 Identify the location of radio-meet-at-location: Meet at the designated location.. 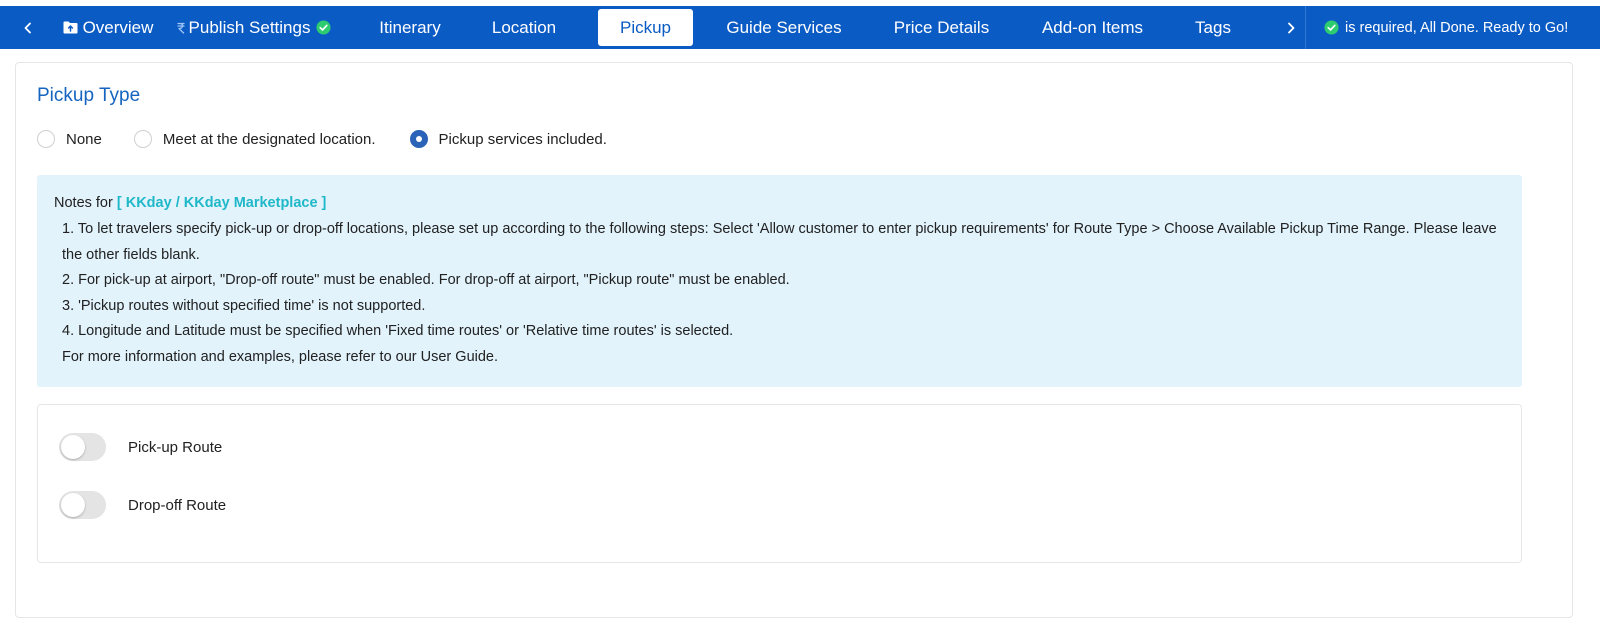
(254, 139).